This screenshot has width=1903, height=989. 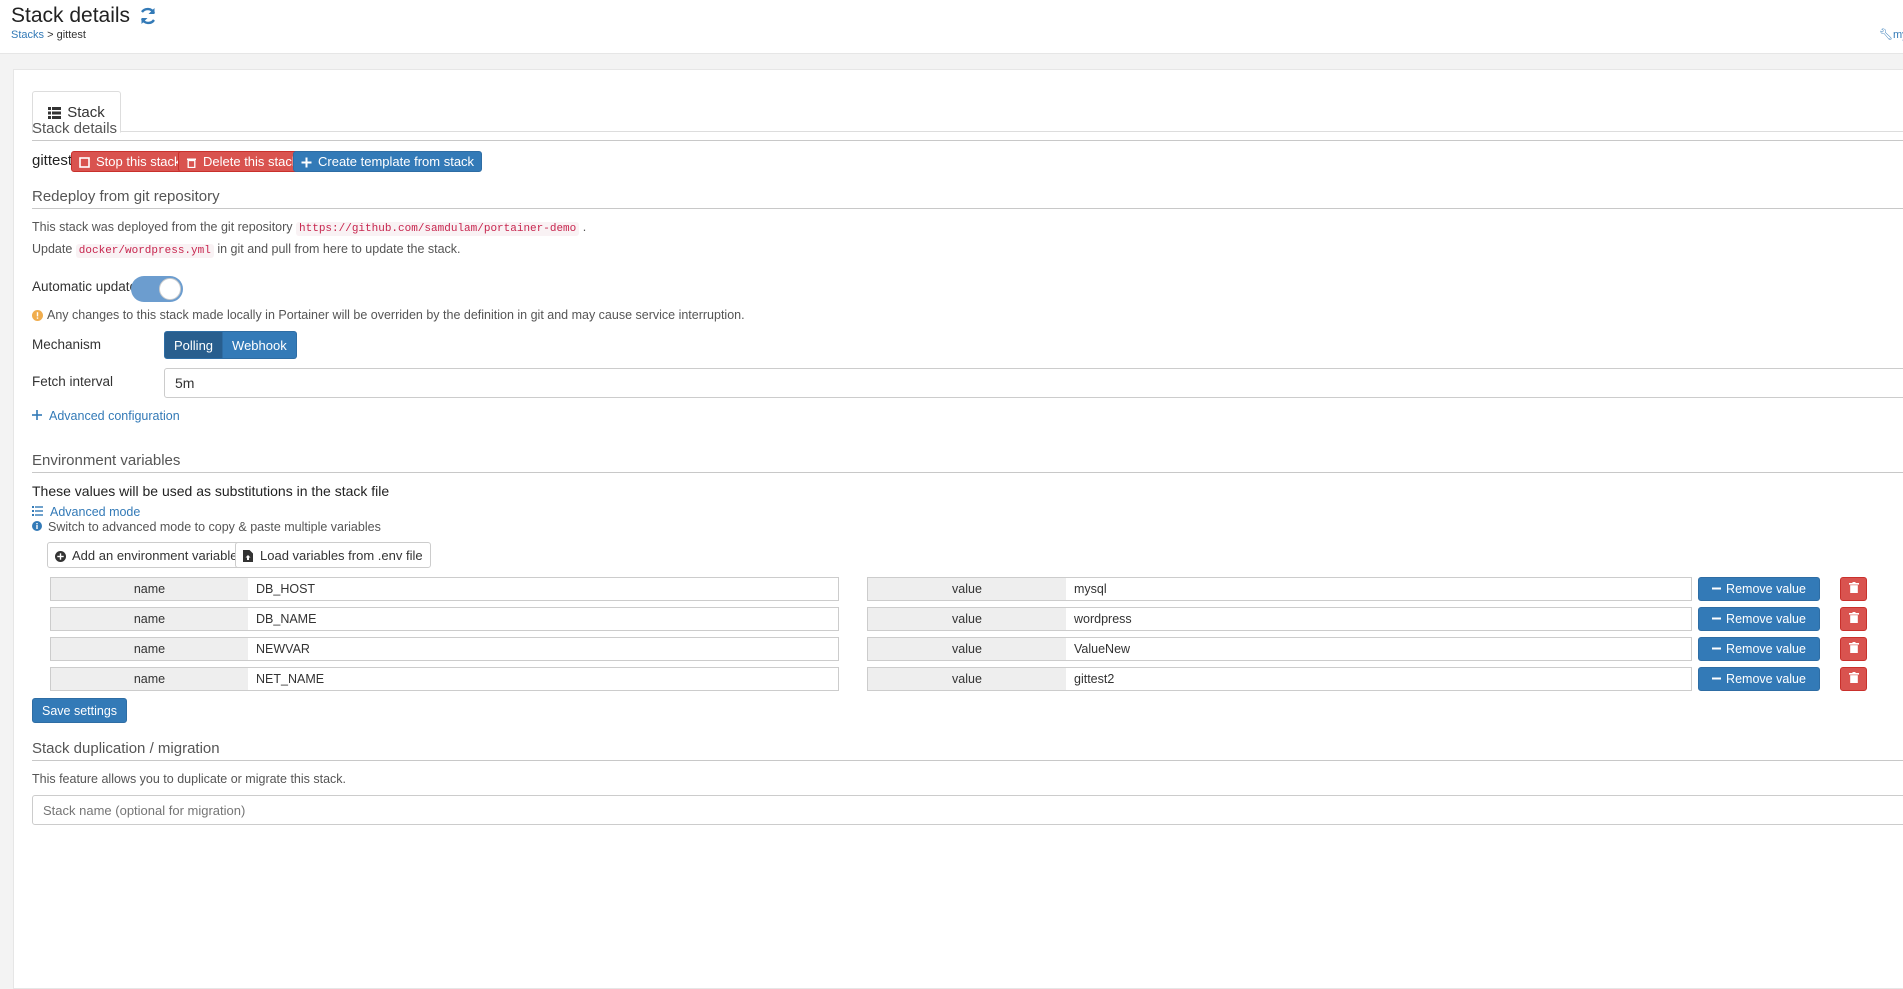 What do you see at coordinates (396, 161) in the screenshot?
I see `create-template-label: Create template from stack` at bounding box center [396, 161].